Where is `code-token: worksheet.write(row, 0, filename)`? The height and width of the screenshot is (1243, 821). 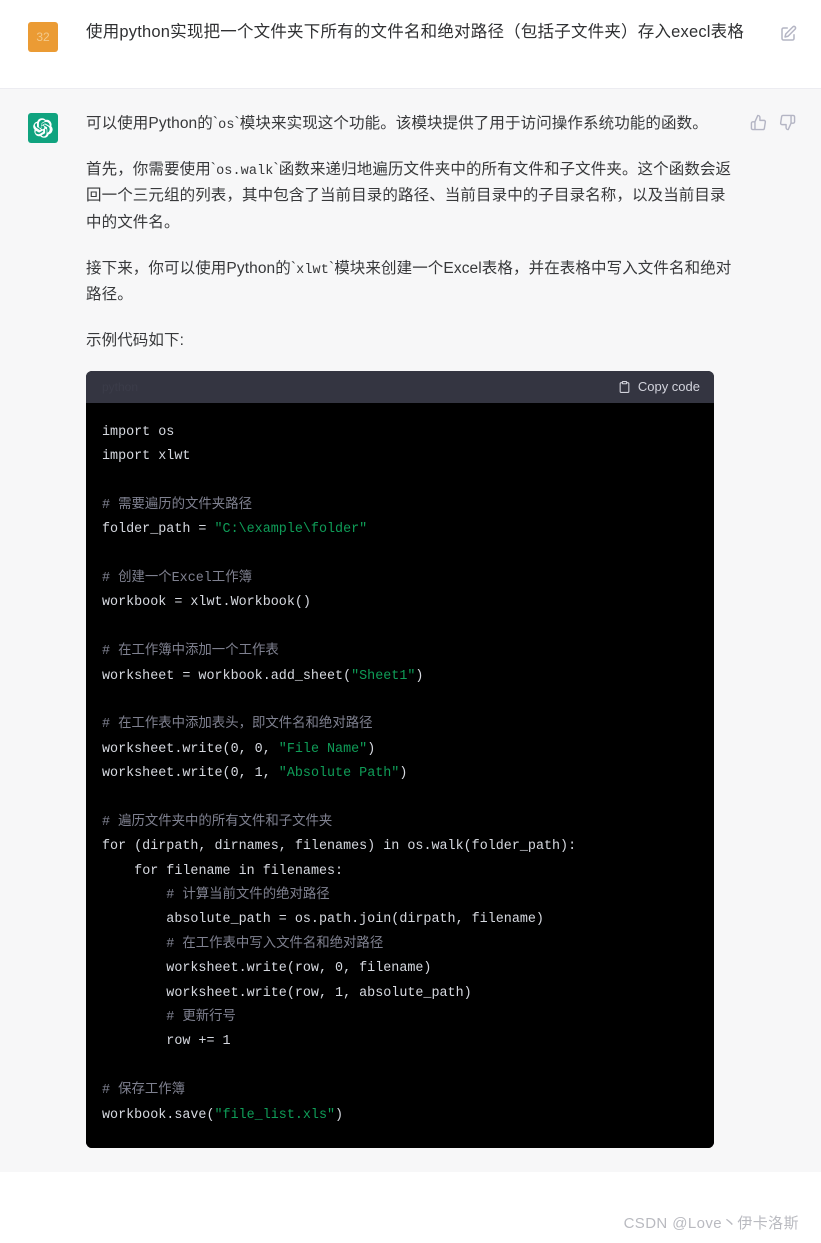 code-token: worksheet.write(row, 0, filename) is located at coordinates (267, 969).